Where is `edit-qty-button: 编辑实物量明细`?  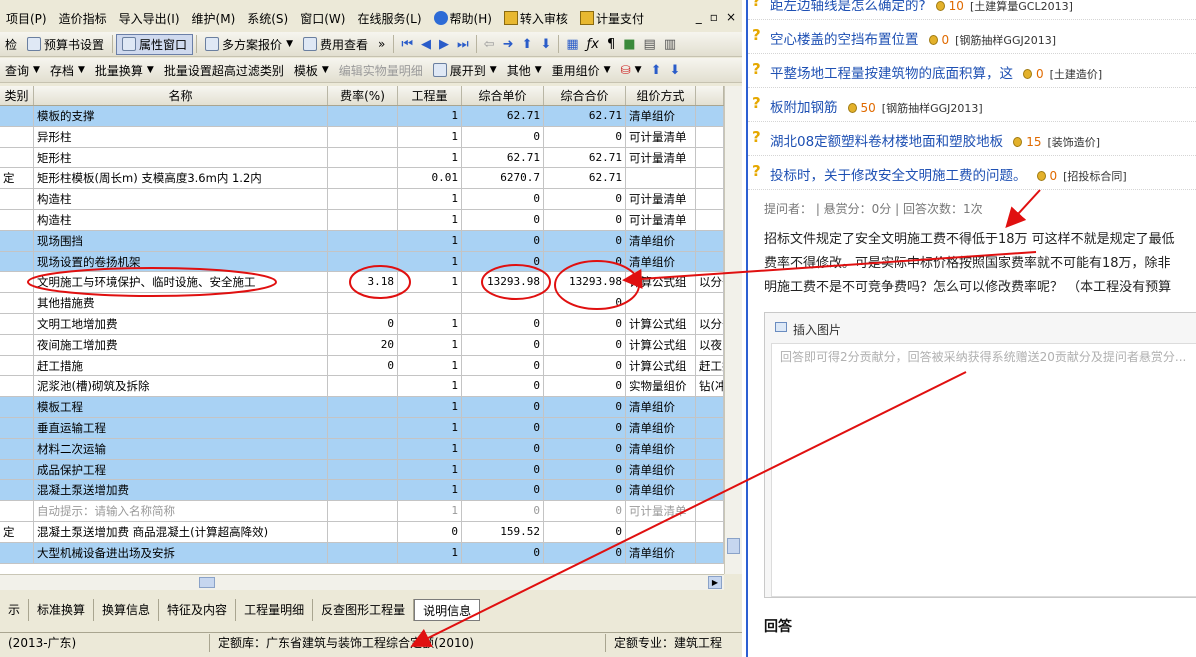
edit-qty-button: 编辑实物量明细 is located at coordinates (381, 70).